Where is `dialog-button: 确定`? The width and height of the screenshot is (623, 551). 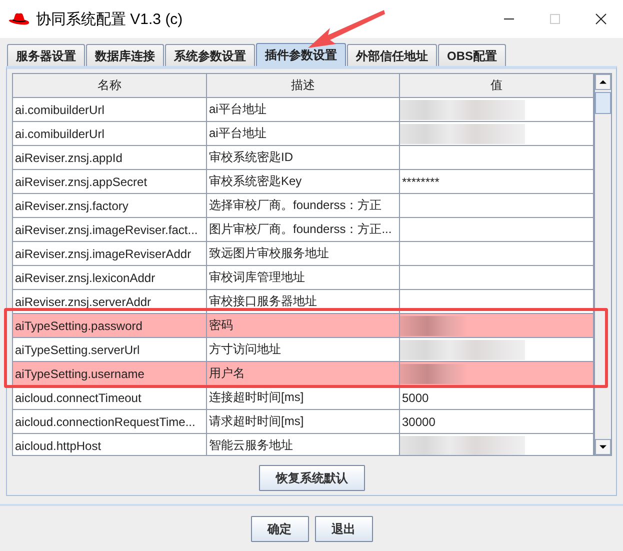
dialog-button: 确定 is located at coordinates (279, 529).